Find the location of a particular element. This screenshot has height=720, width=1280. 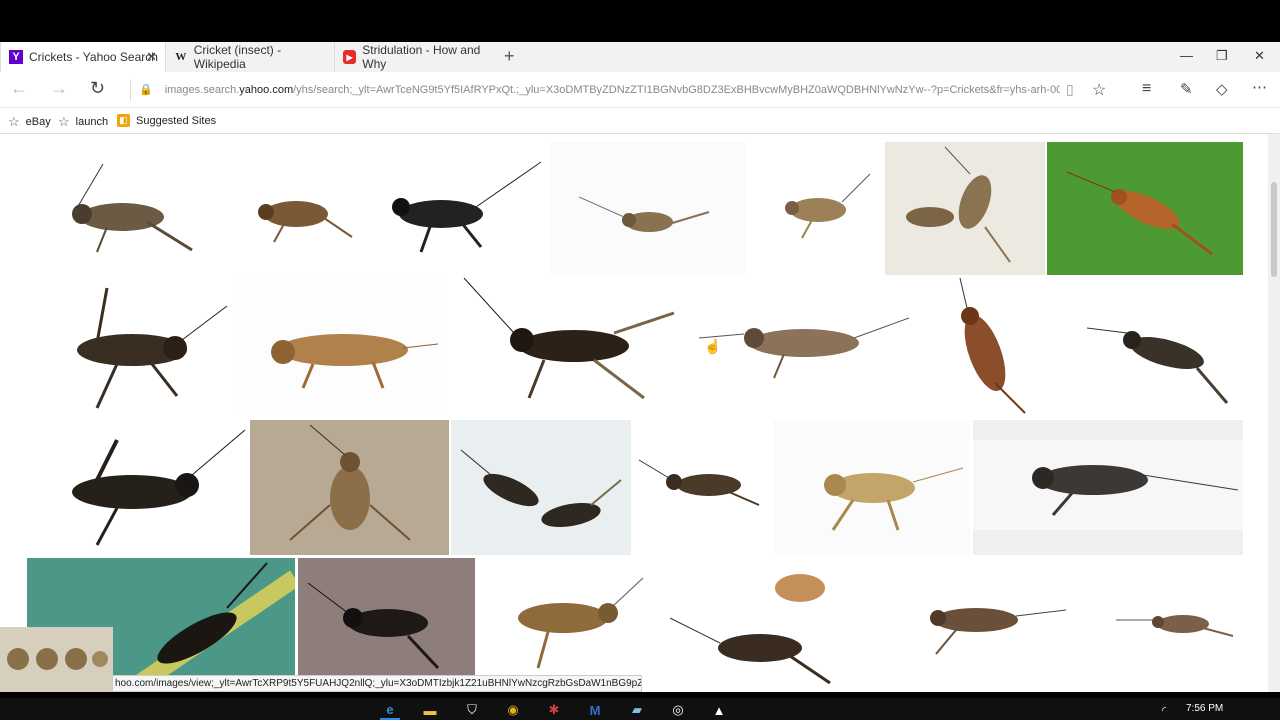

favorite-label: eBay is located at coordinates (38, 122).